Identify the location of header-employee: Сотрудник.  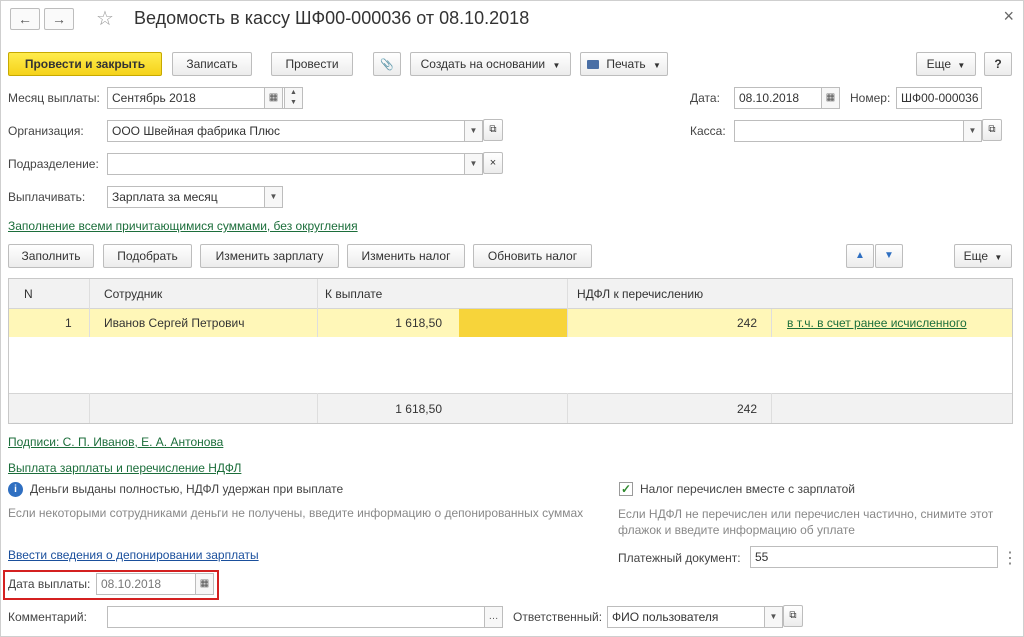
(133, 294).